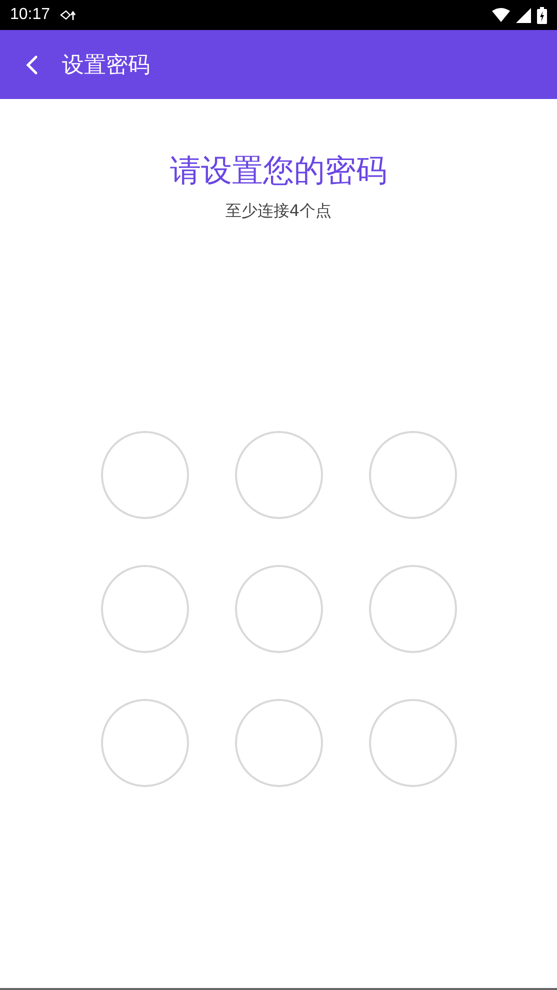 The width and height of the screenshot is (557, 990). Describe the element at coordinates (30, 15) in the screenshot. I see `status-time: 10:17` at that location.